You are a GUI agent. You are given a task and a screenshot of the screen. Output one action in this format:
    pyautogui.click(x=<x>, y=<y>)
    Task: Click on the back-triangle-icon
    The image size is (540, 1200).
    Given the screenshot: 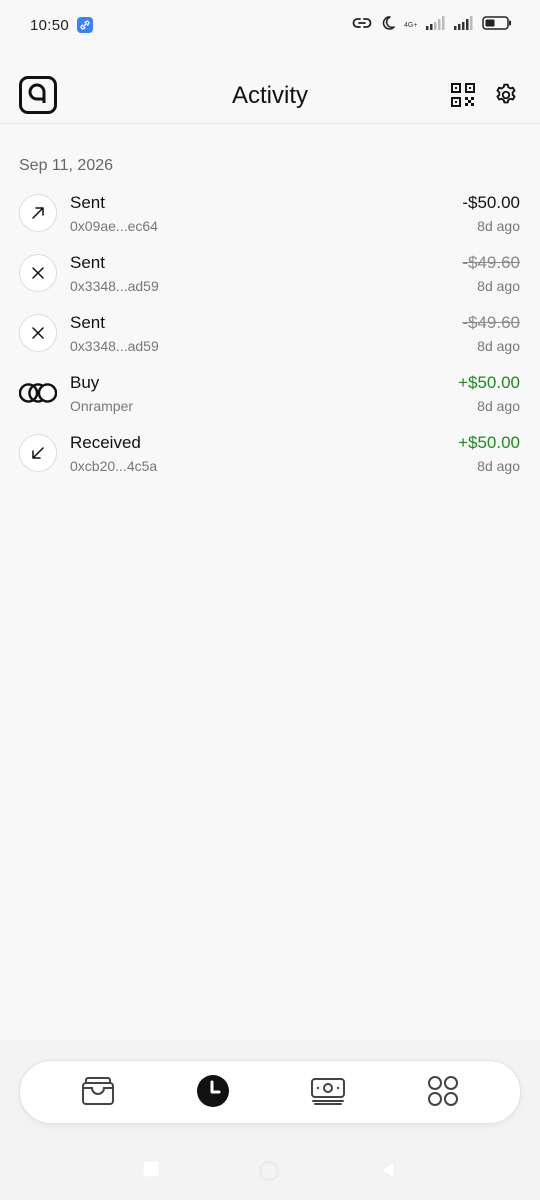 What is the action you would take?
    pyautogui.click(x=387, y=1172)
    